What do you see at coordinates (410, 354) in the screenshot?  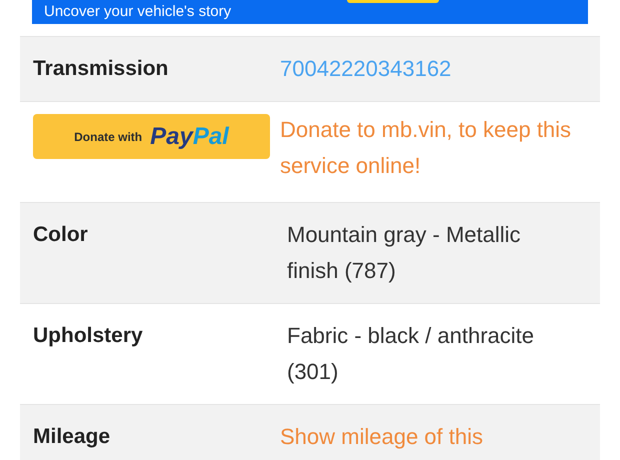 I see `row-value: Fabric - black / anthracite (301)` at bounding box center [410, 354].